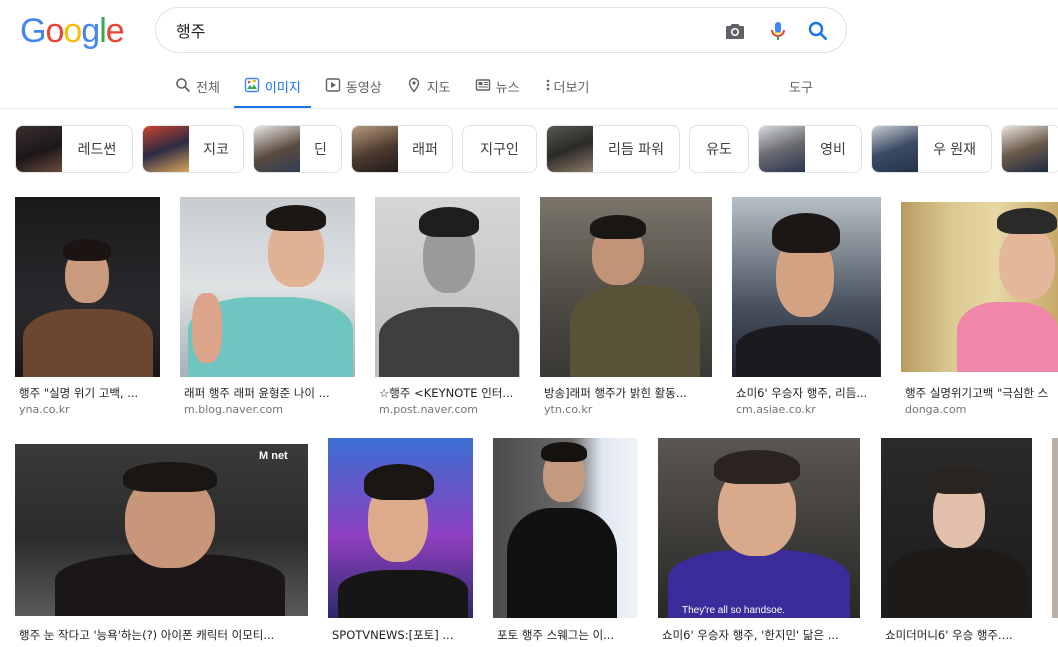 The height and width of the screenshot is (647, 1058). I want to click on chip-item: 딘, so click(297, 149).